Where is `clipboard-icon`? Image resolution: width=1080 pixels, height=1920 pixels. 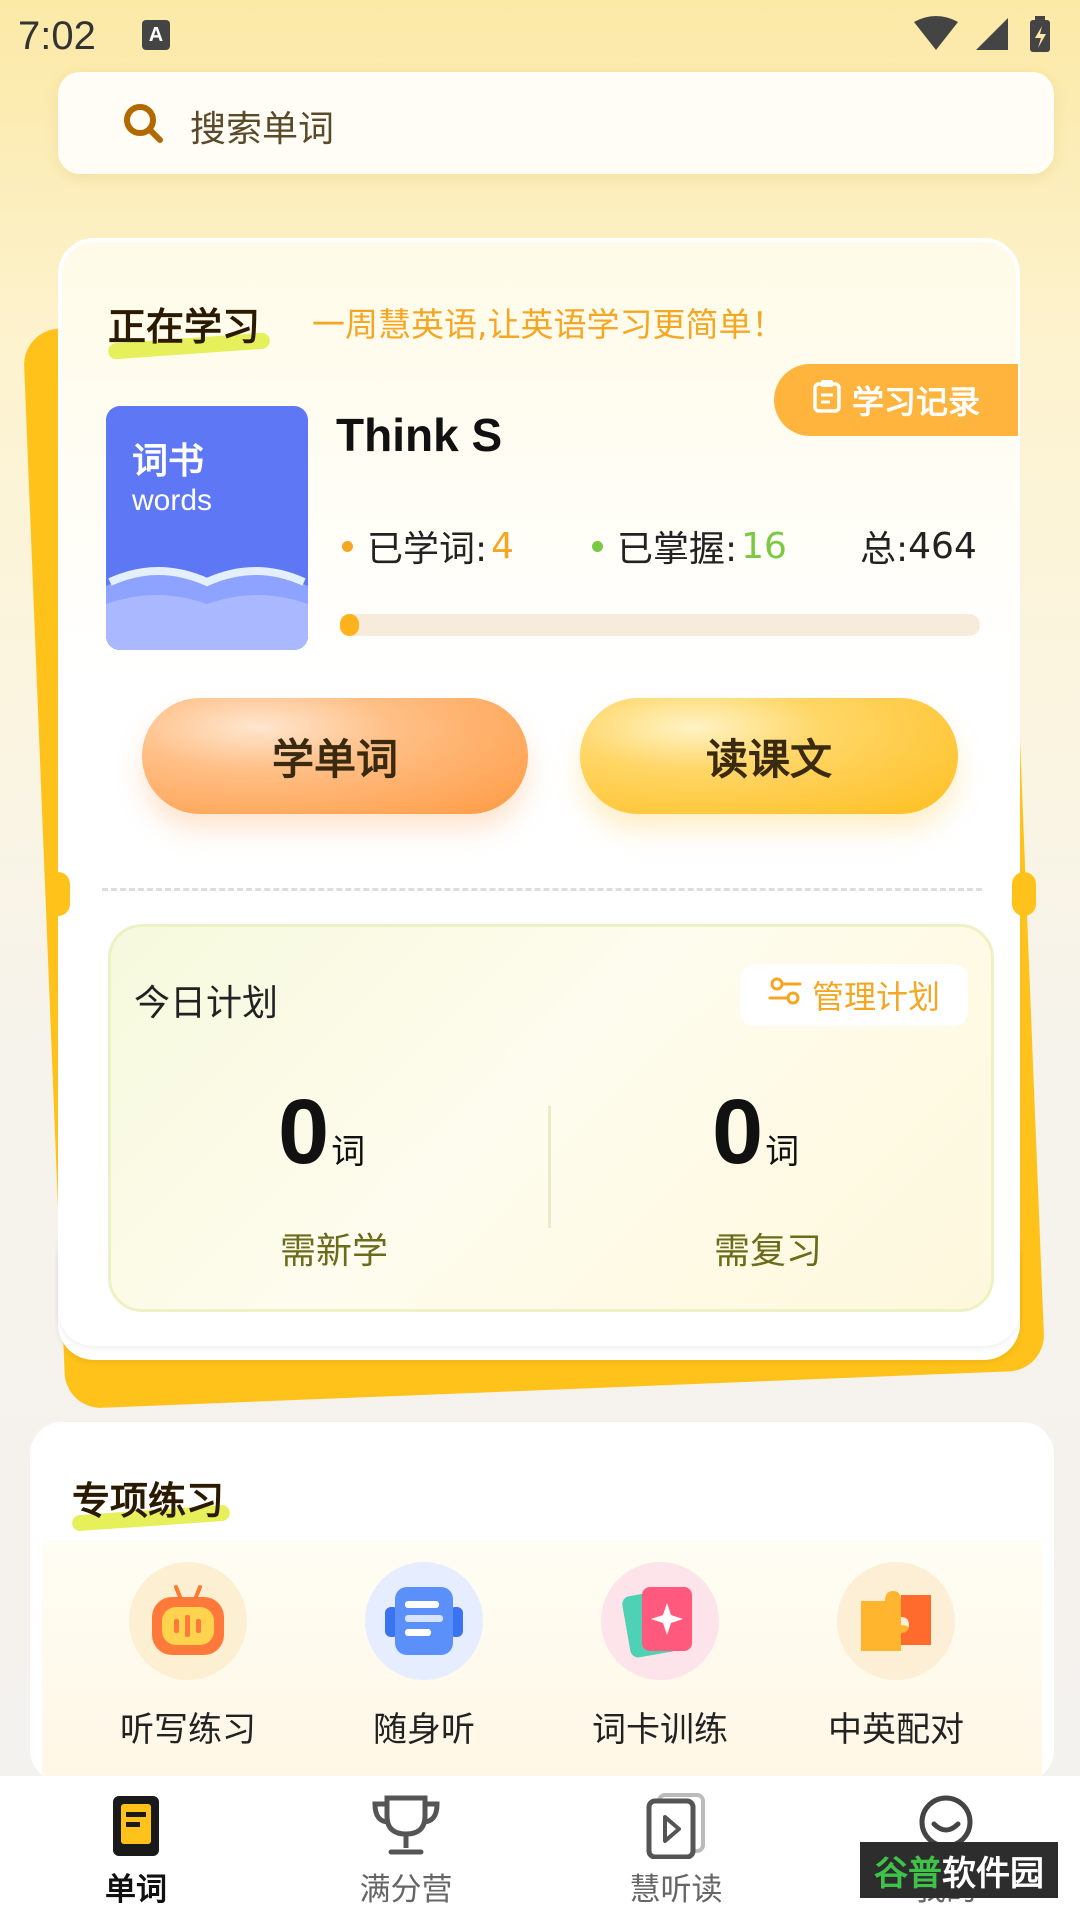 clipboard-icon is located at coordinates (827, 400).